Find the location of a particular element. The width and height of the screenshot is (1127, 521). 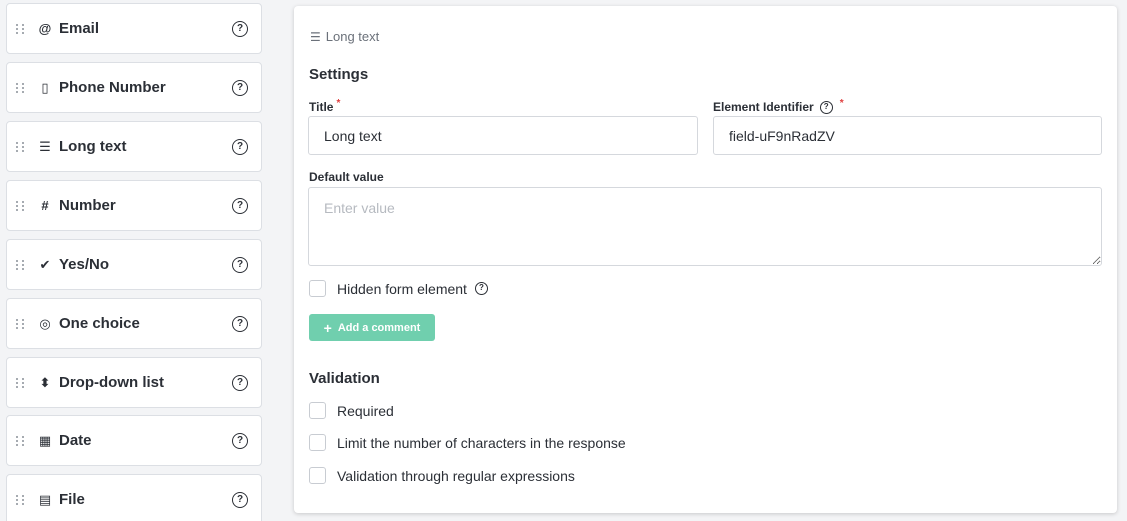

palette-item-label: Number is located at coordinates (87, 205).